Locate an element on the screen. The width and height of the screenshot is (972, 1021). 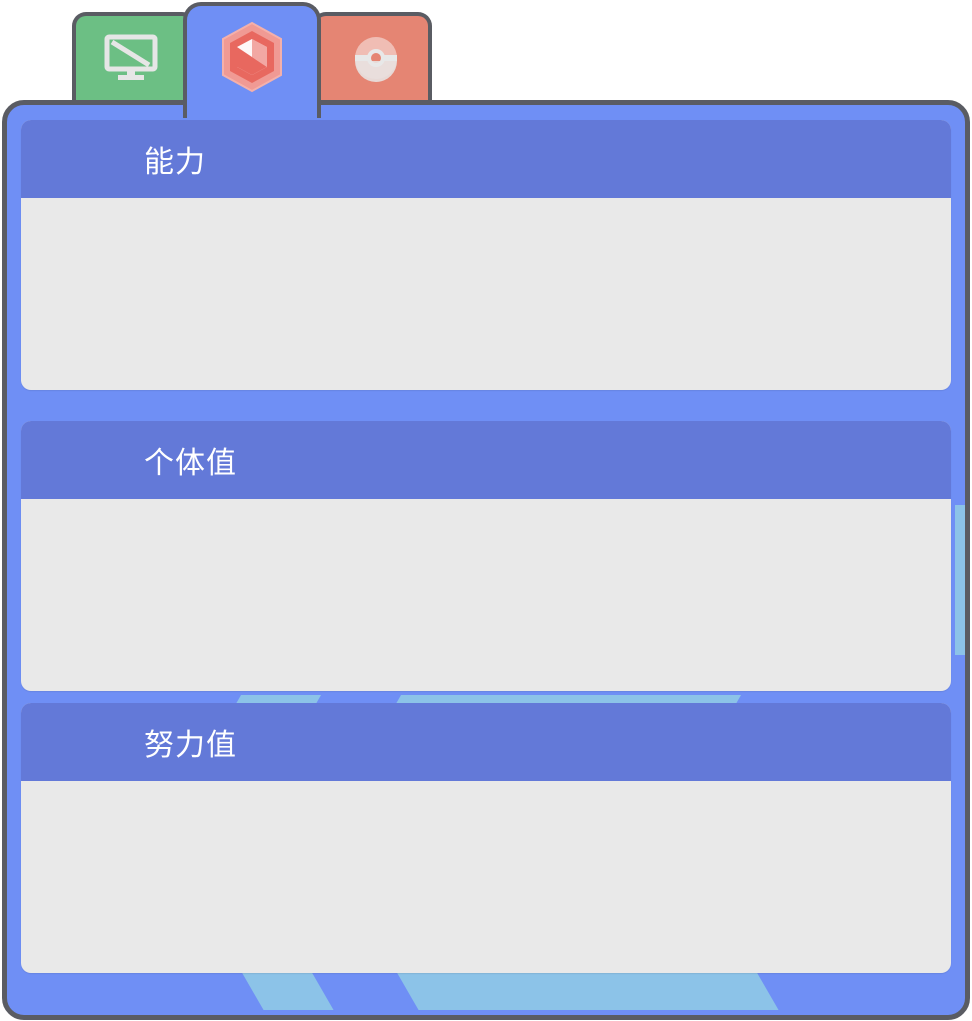
pokeball-icon is located at coordinates (376, 60).